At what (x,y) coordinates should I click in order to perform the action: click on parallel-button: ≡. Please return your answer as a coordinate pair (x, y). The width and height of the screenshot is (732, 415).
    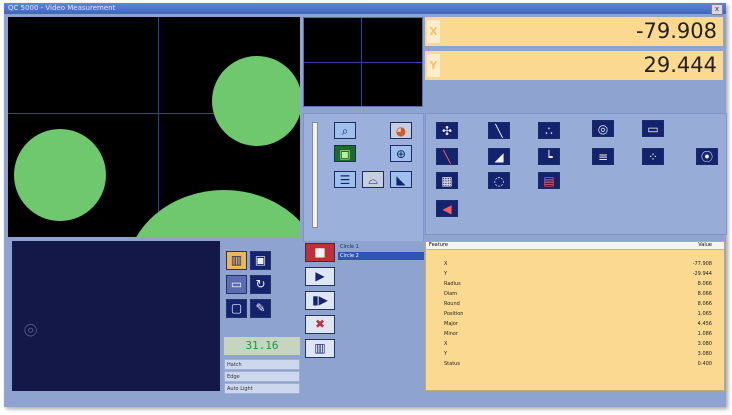
    Looking at the image, I should click on (603, 156).